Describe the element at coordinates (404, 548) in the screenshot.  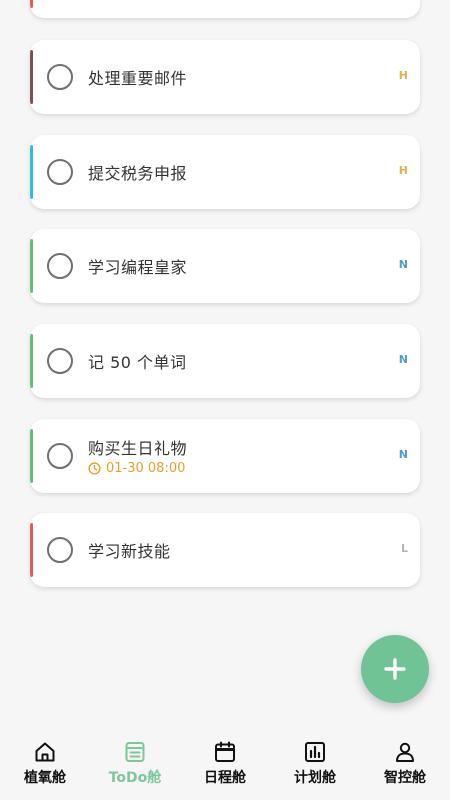
I see `priority-label: L` at that location.